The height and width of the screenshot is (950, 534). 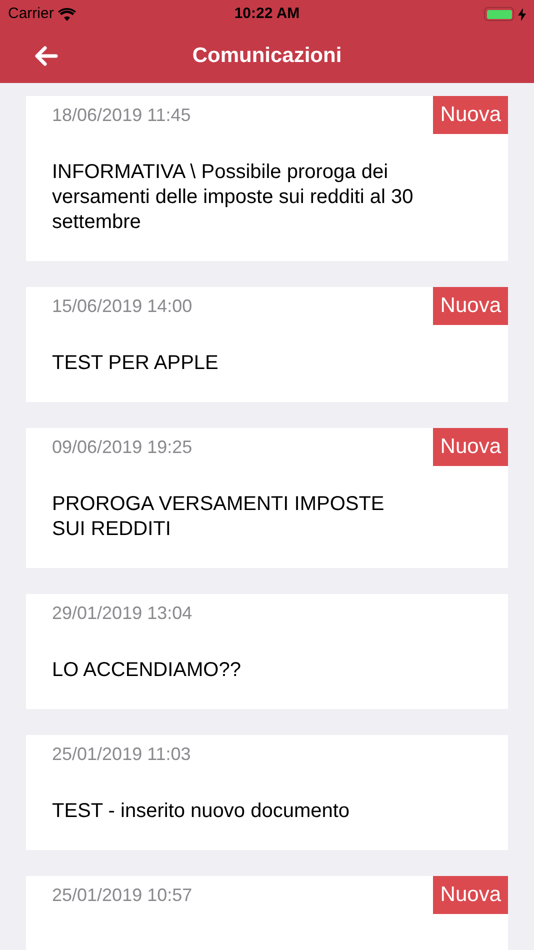 I want to click on wifi-icon, so click(x=67, y=14).